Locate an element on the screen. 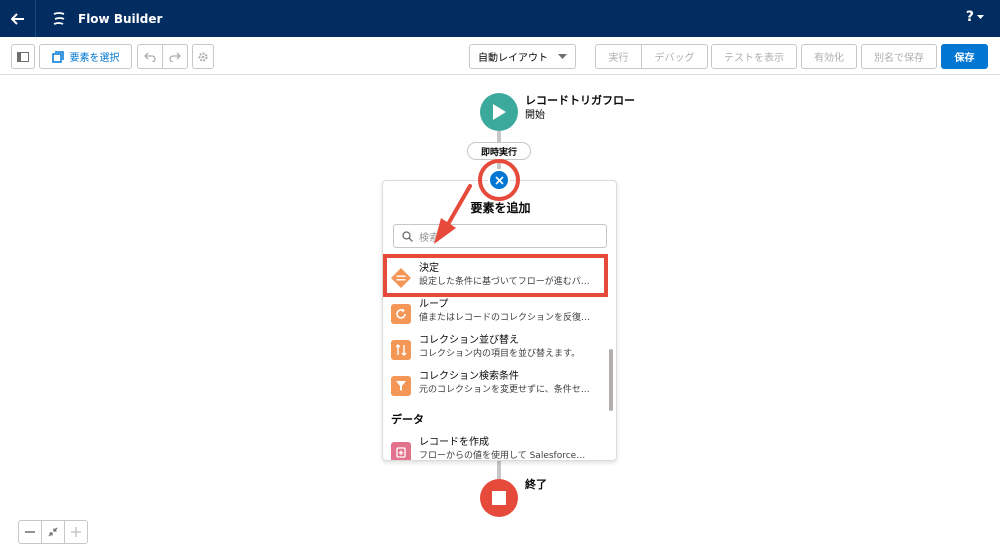 The width and height of the screenshot is (1000, 560). minus-icon is located at coordinates (30, 532).